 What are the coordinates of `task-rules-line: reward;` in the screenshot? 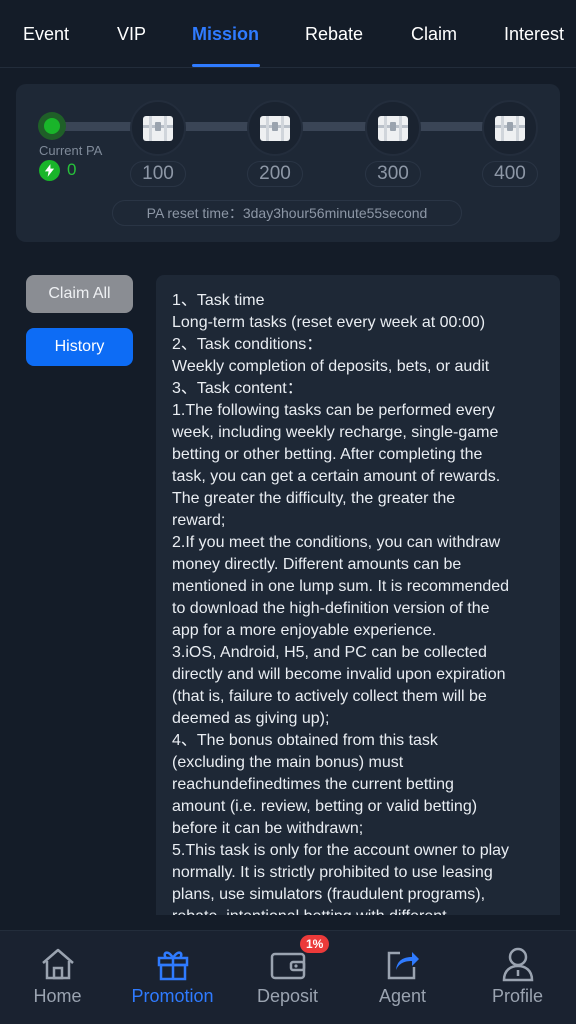 It's located at (199, 520).